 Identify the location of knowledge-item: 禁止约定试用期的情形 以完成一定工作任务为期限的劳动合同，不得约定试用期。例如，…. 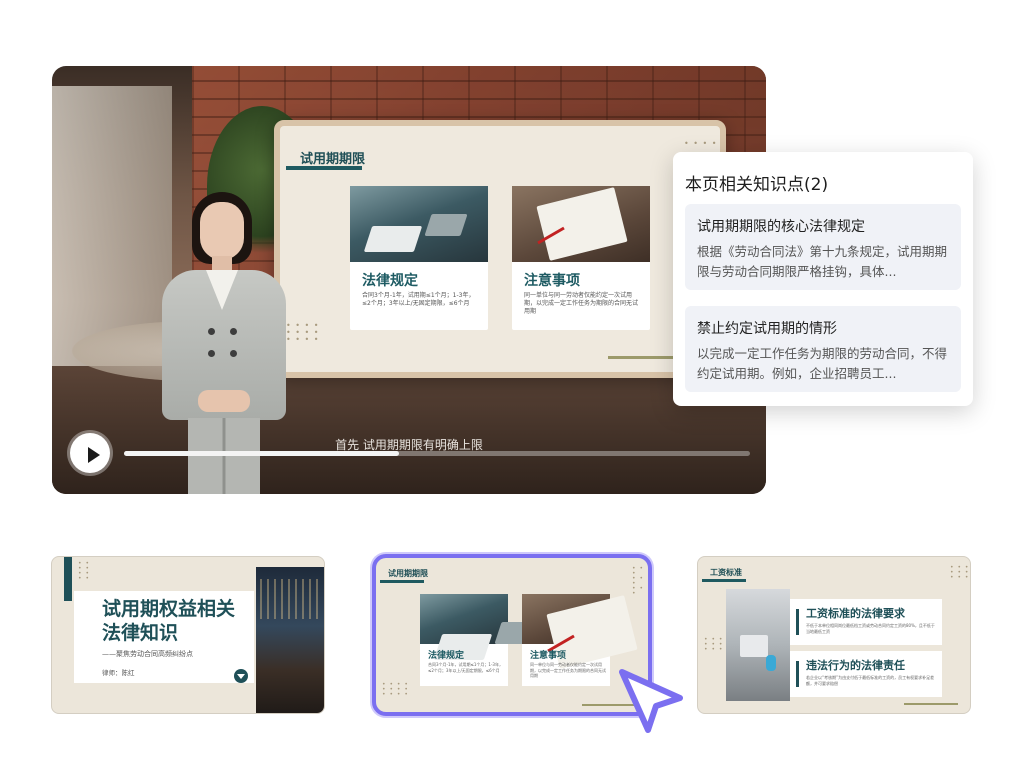
(823, 349).